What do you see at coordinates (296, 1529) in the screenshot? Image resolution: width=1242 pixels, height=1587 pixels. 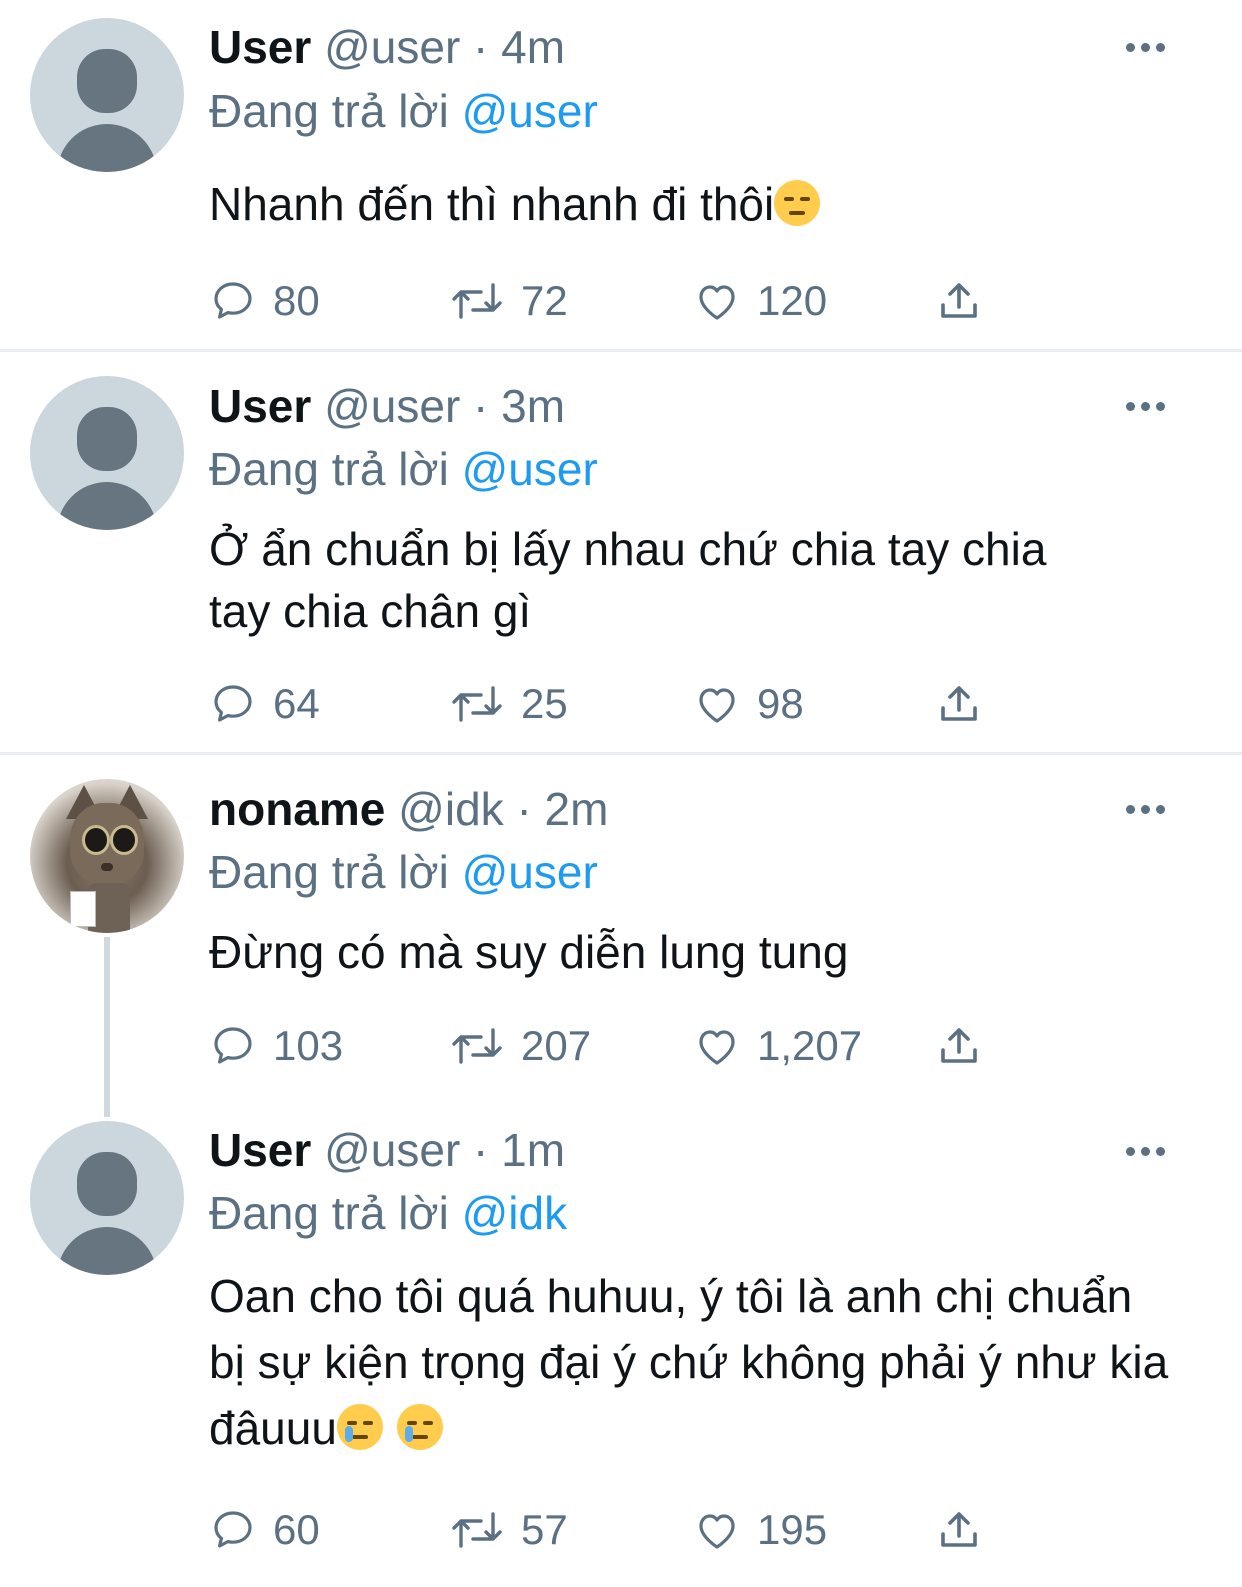 I see `reply-count: 60` at bounding box center [296, 1529].